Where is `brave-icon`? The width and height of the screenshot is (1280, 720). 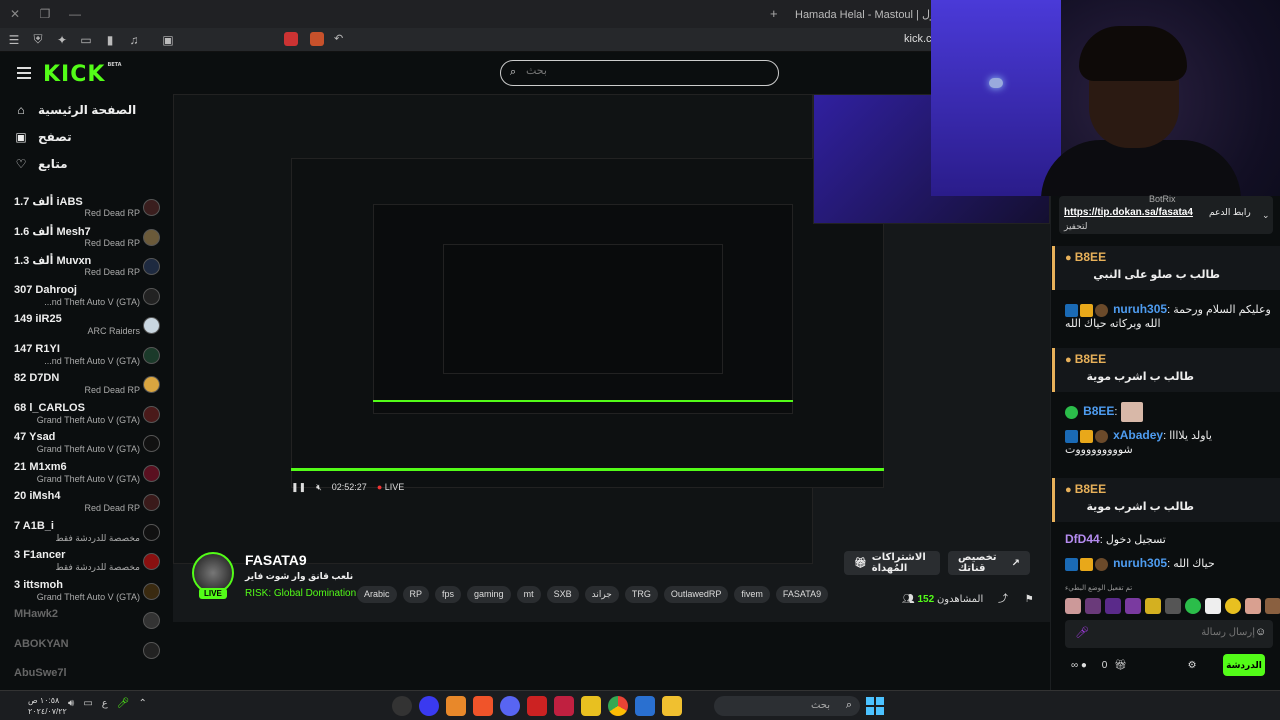
brave-icon is located at coordinates (483, 706).